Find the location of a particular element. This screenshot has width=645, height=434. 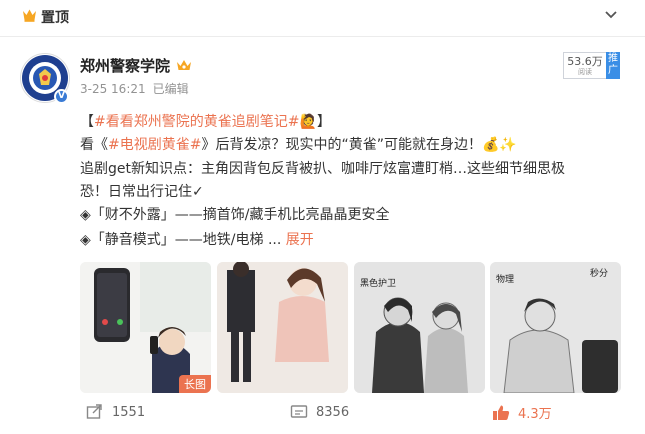

edited-label: 已编辑 is located at coordinates (171, 89).